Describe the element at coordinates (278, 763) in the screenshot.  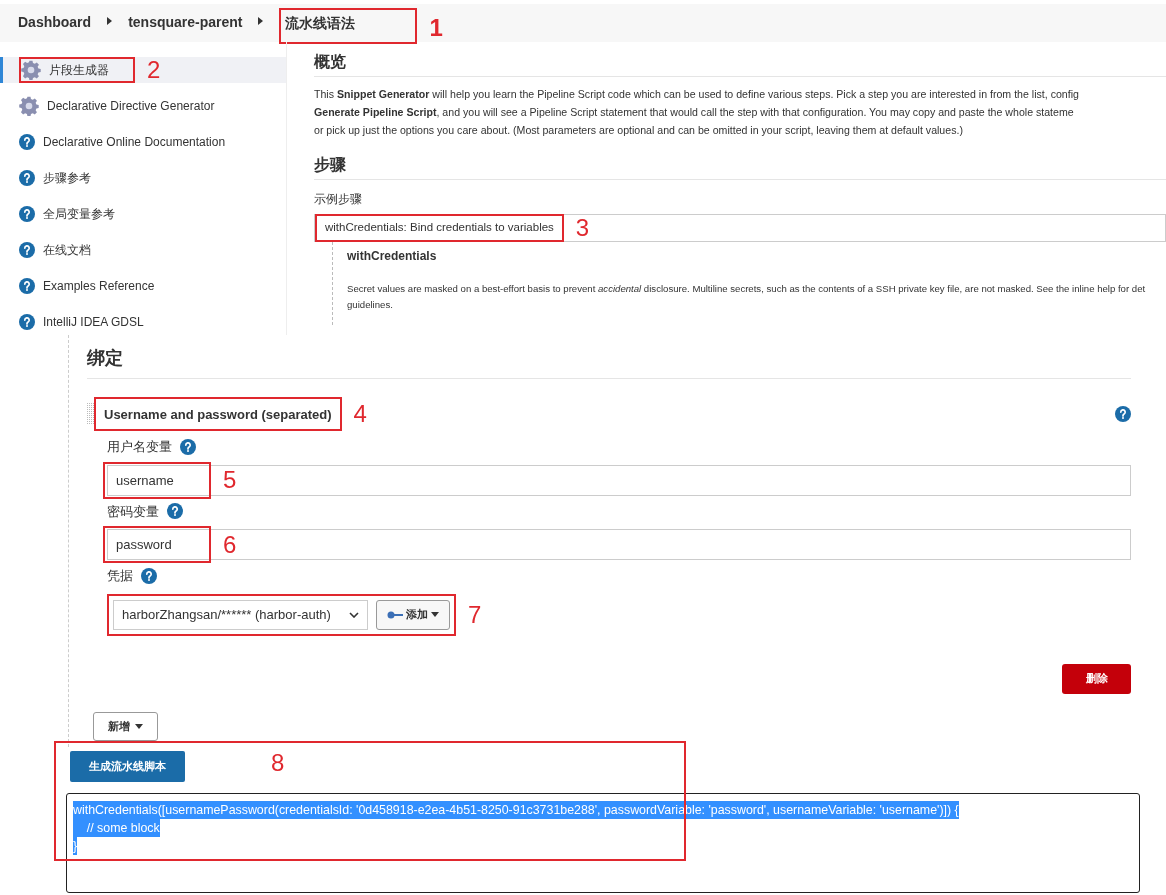
I see `annotation-number: 8` at that location.